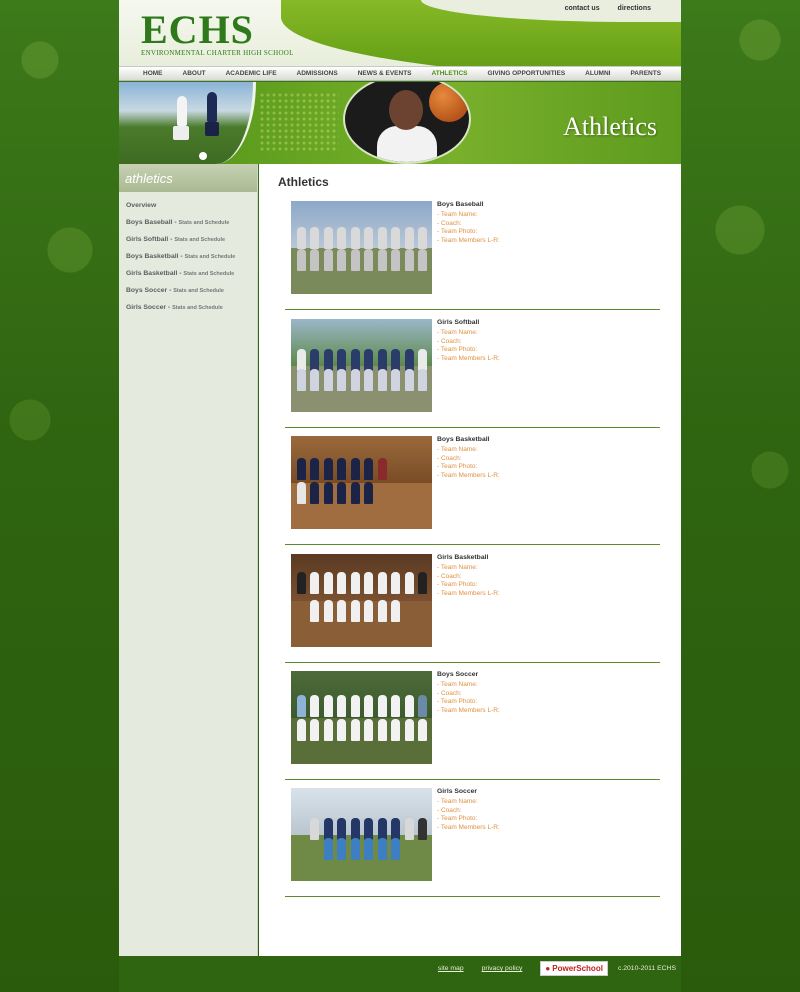  What do you see at coordinates (407, 123) in the screenshot?
I see `basketball-player-photo` at bounding box center [407, 123].